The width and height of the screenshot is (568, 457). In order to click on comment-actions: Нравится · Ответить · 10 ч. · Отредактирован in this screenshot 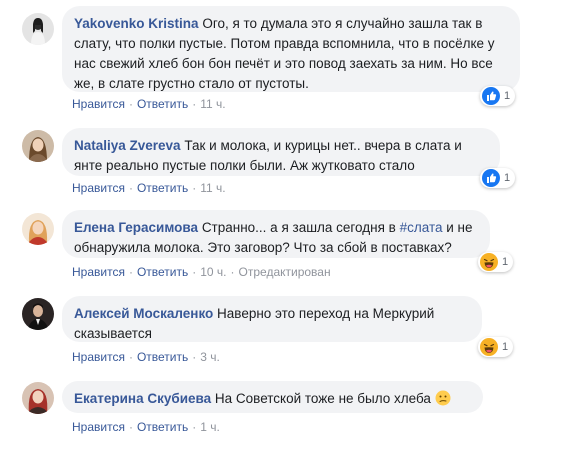, I will do `click(201, 272)`.